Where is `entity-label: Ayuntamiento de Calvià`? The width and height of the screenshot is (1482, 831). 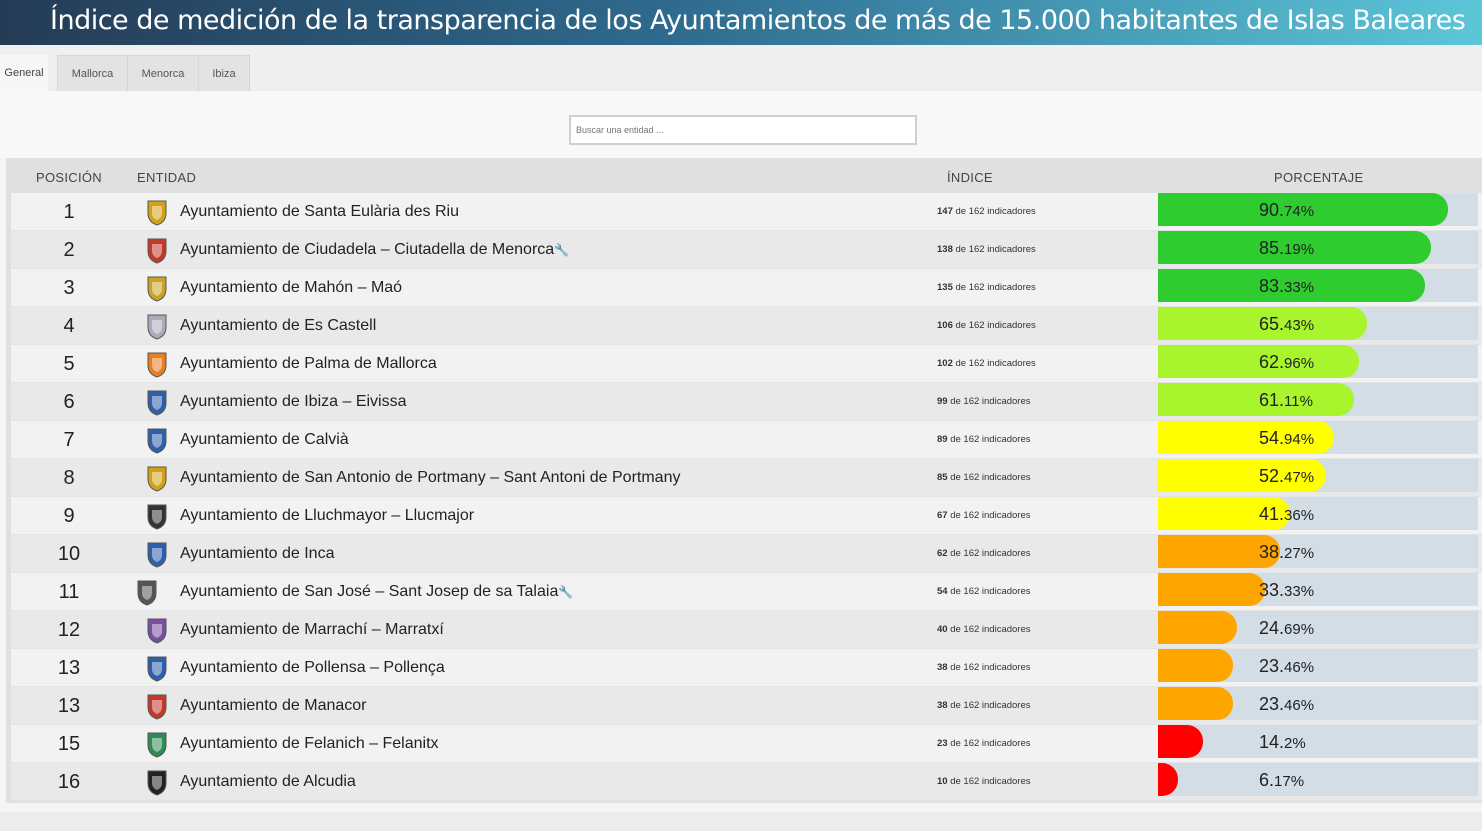
entity-label: Ayuntamiento de Calvià is located at coordinates (264, 439).